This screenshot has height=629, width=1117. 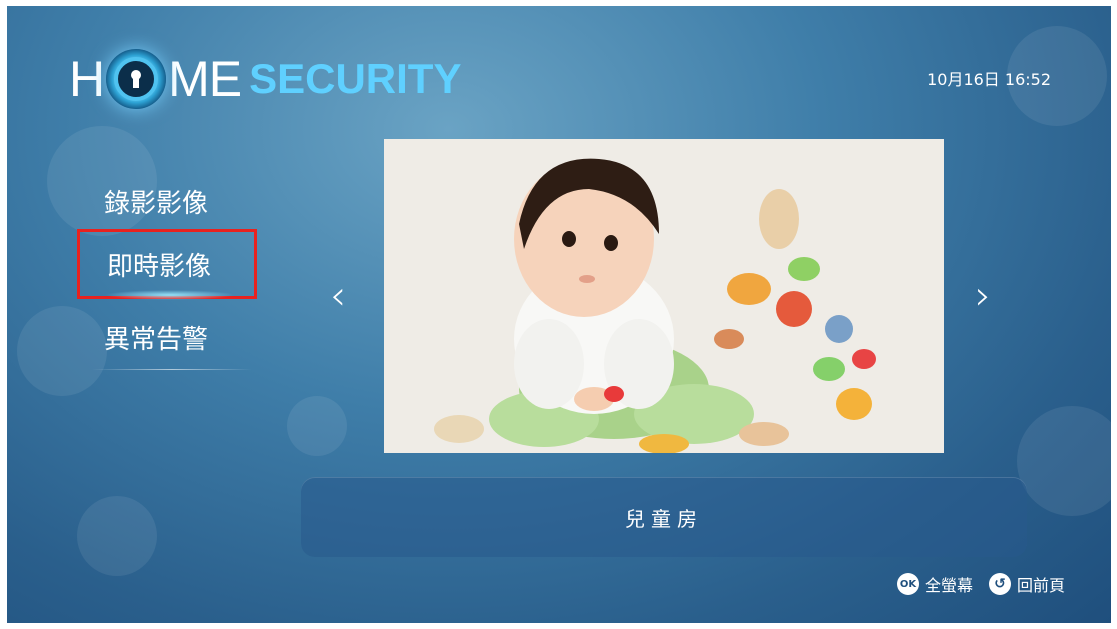 I want to click on prev-camera-arrow-icon: ‹, so click(x=338, y=296).